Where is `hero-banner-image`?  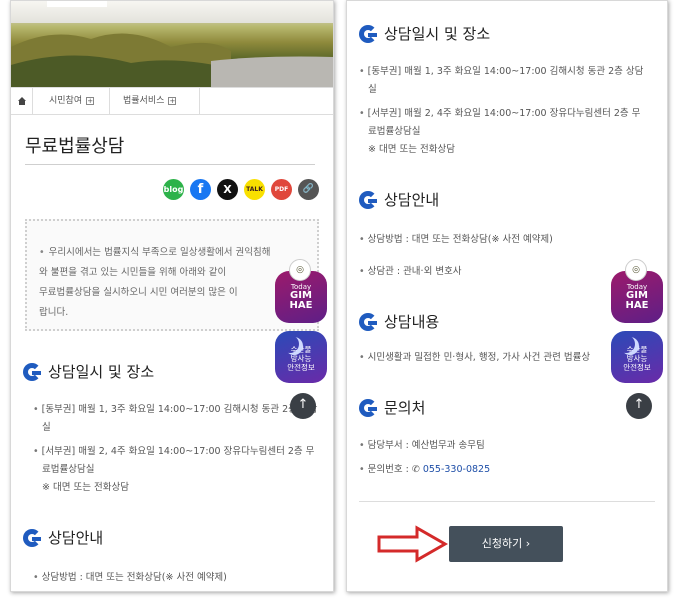 hero-banner-image is located at coordinates (172, 44).